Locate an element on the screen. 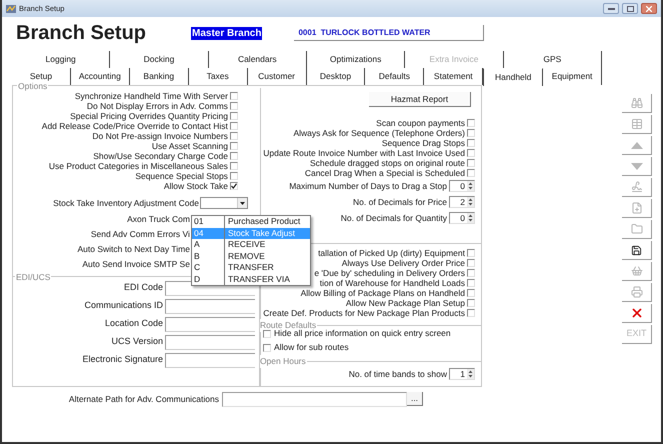 Image resolution: width=663 pixels, height=444 pixels. option-label: Do Not Pre-assign Invoice Numbers is located at coordinates (160, 136).